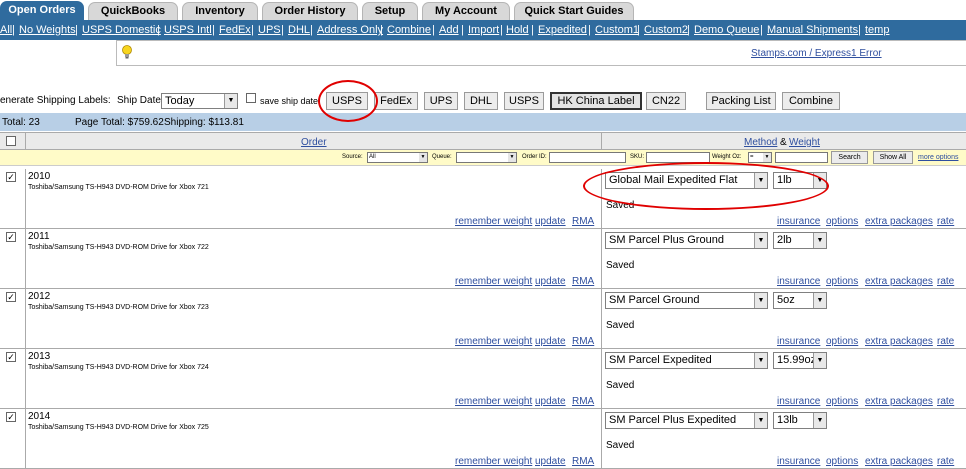 The width and height of the screenshot is (966, 469). Describe the element at coordinates (938, 157) in the screenshot. I see `more-options-link: more options` at that location.